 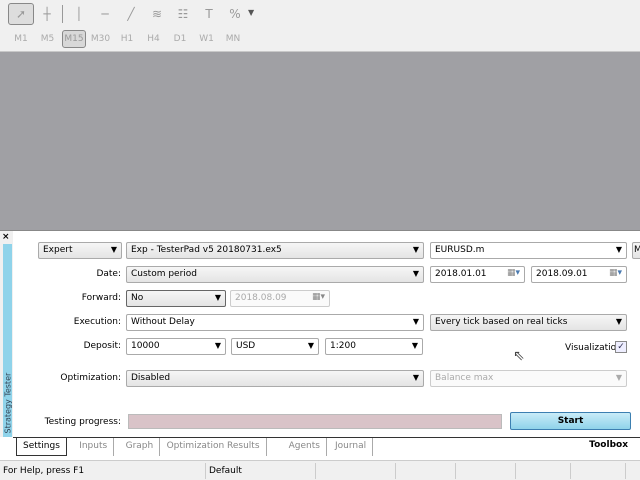 I want to click on leverage-select: 1:200 ▼, so click(x=374, y=346).